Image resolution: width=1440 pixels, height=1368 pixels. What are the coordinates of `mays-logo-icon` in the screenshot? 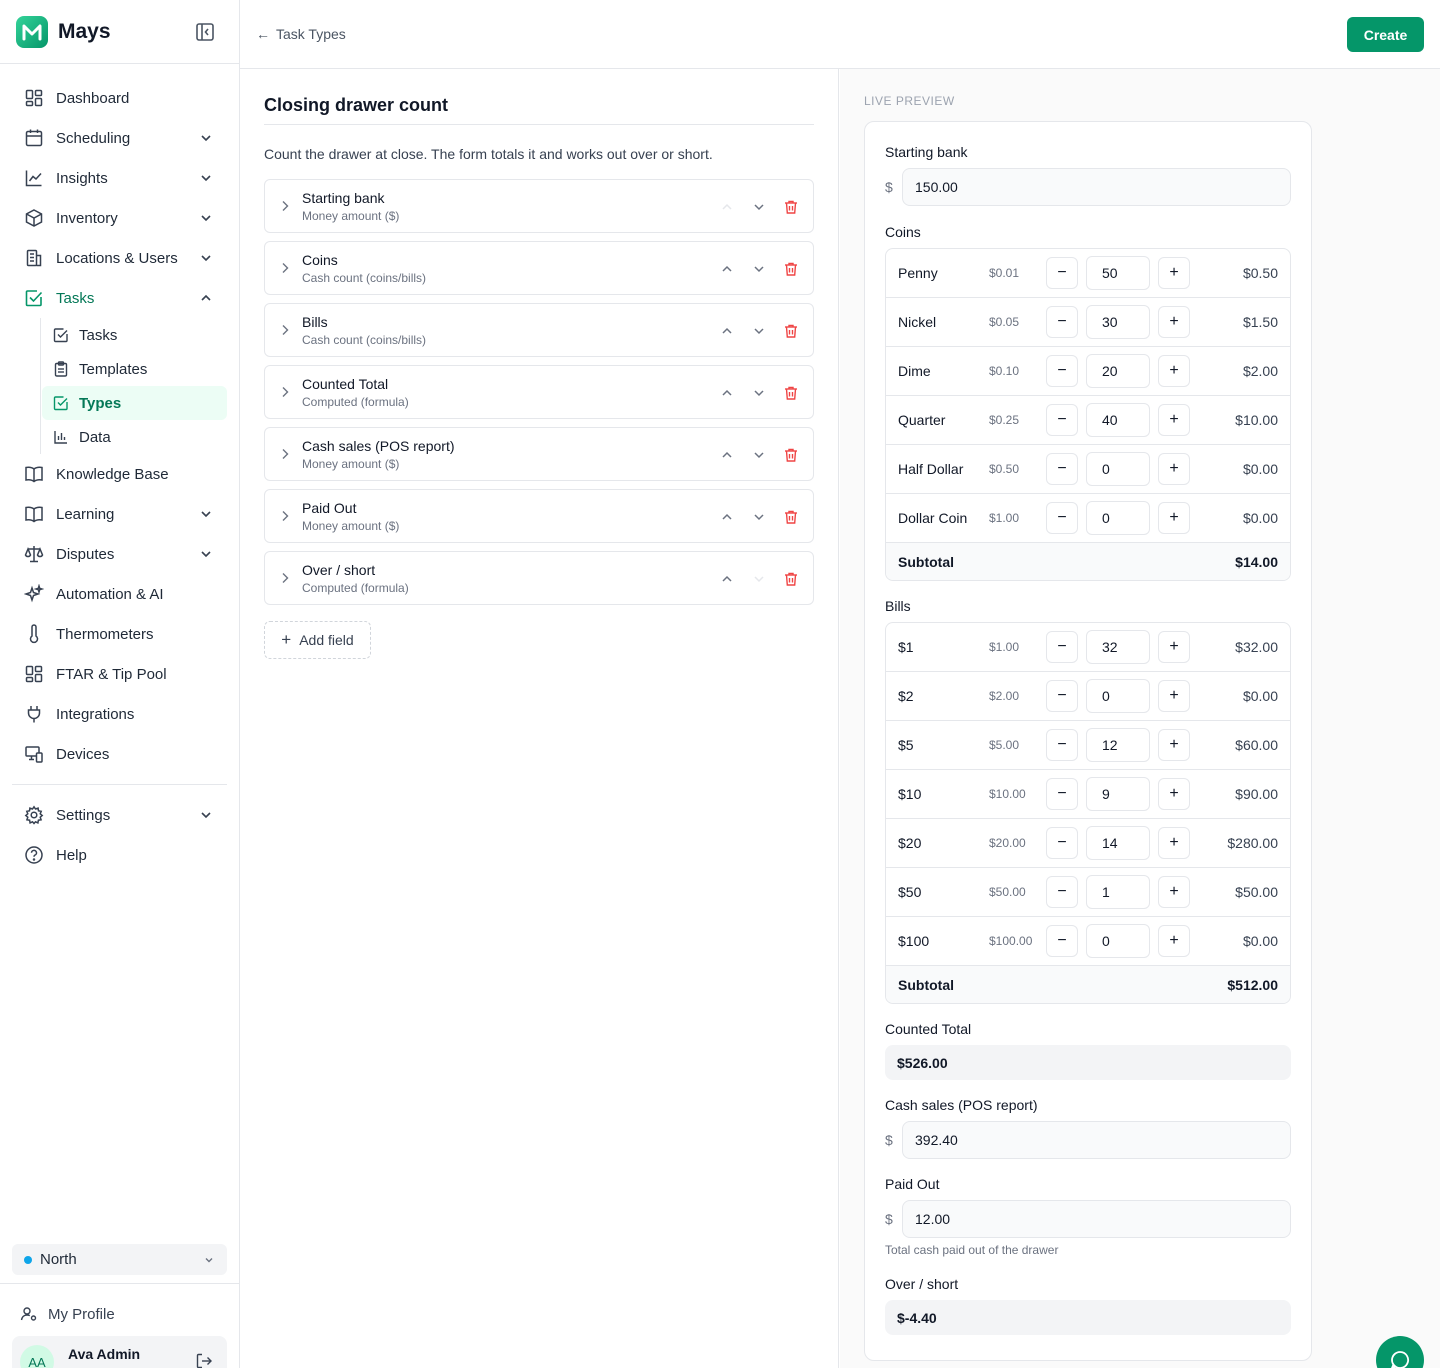 It's located at (32, 31).